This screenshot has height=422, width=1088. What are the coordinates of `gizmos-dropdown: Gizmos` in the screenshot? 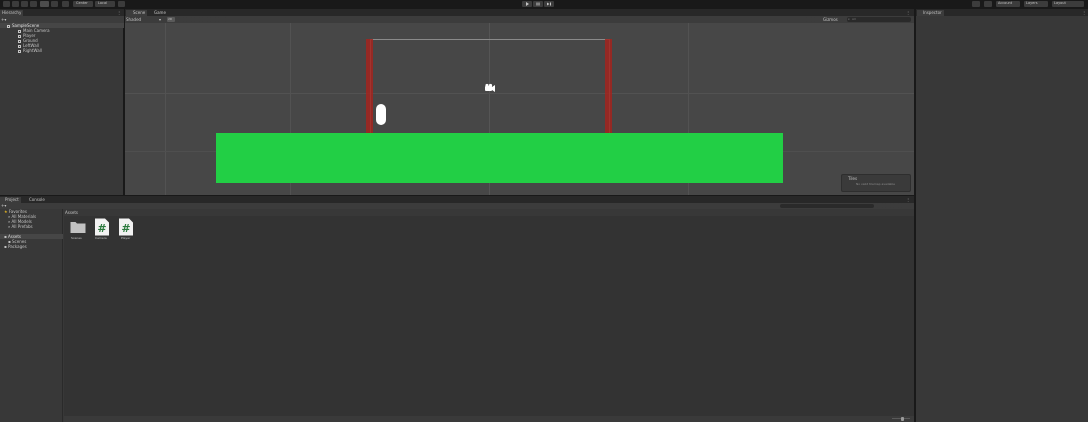 It's located at (835, 19).